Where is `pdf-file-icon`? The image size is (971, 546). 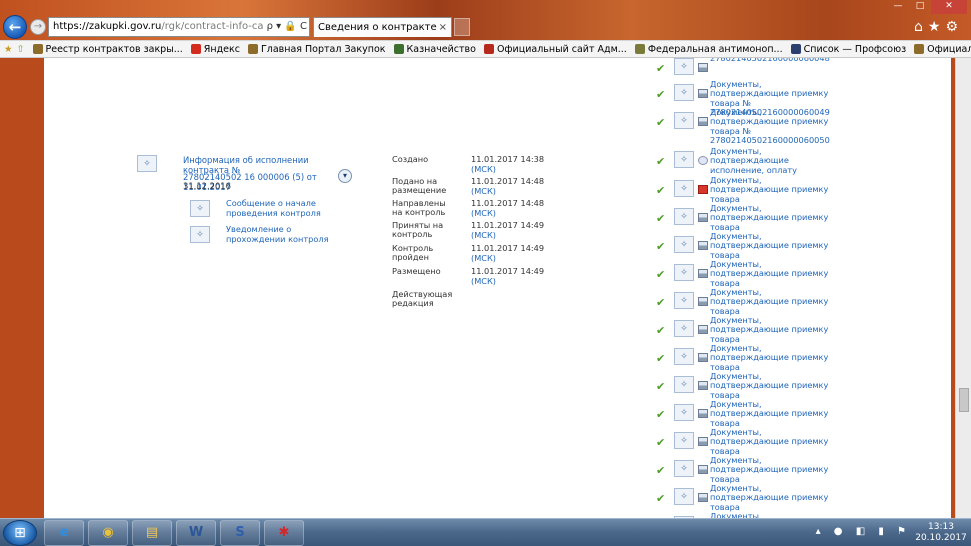 pdf-file-icon is located at coordinates (703, 189).